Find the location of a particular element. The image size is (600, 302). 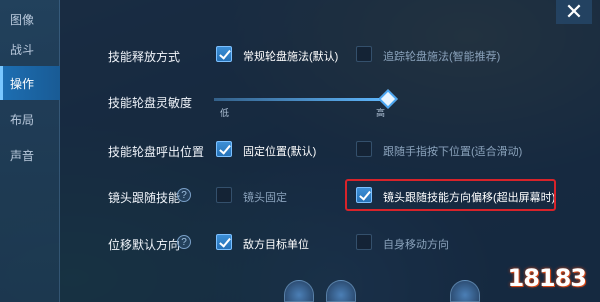

slider-high-label: 高 is located at coordinates (381, 113).